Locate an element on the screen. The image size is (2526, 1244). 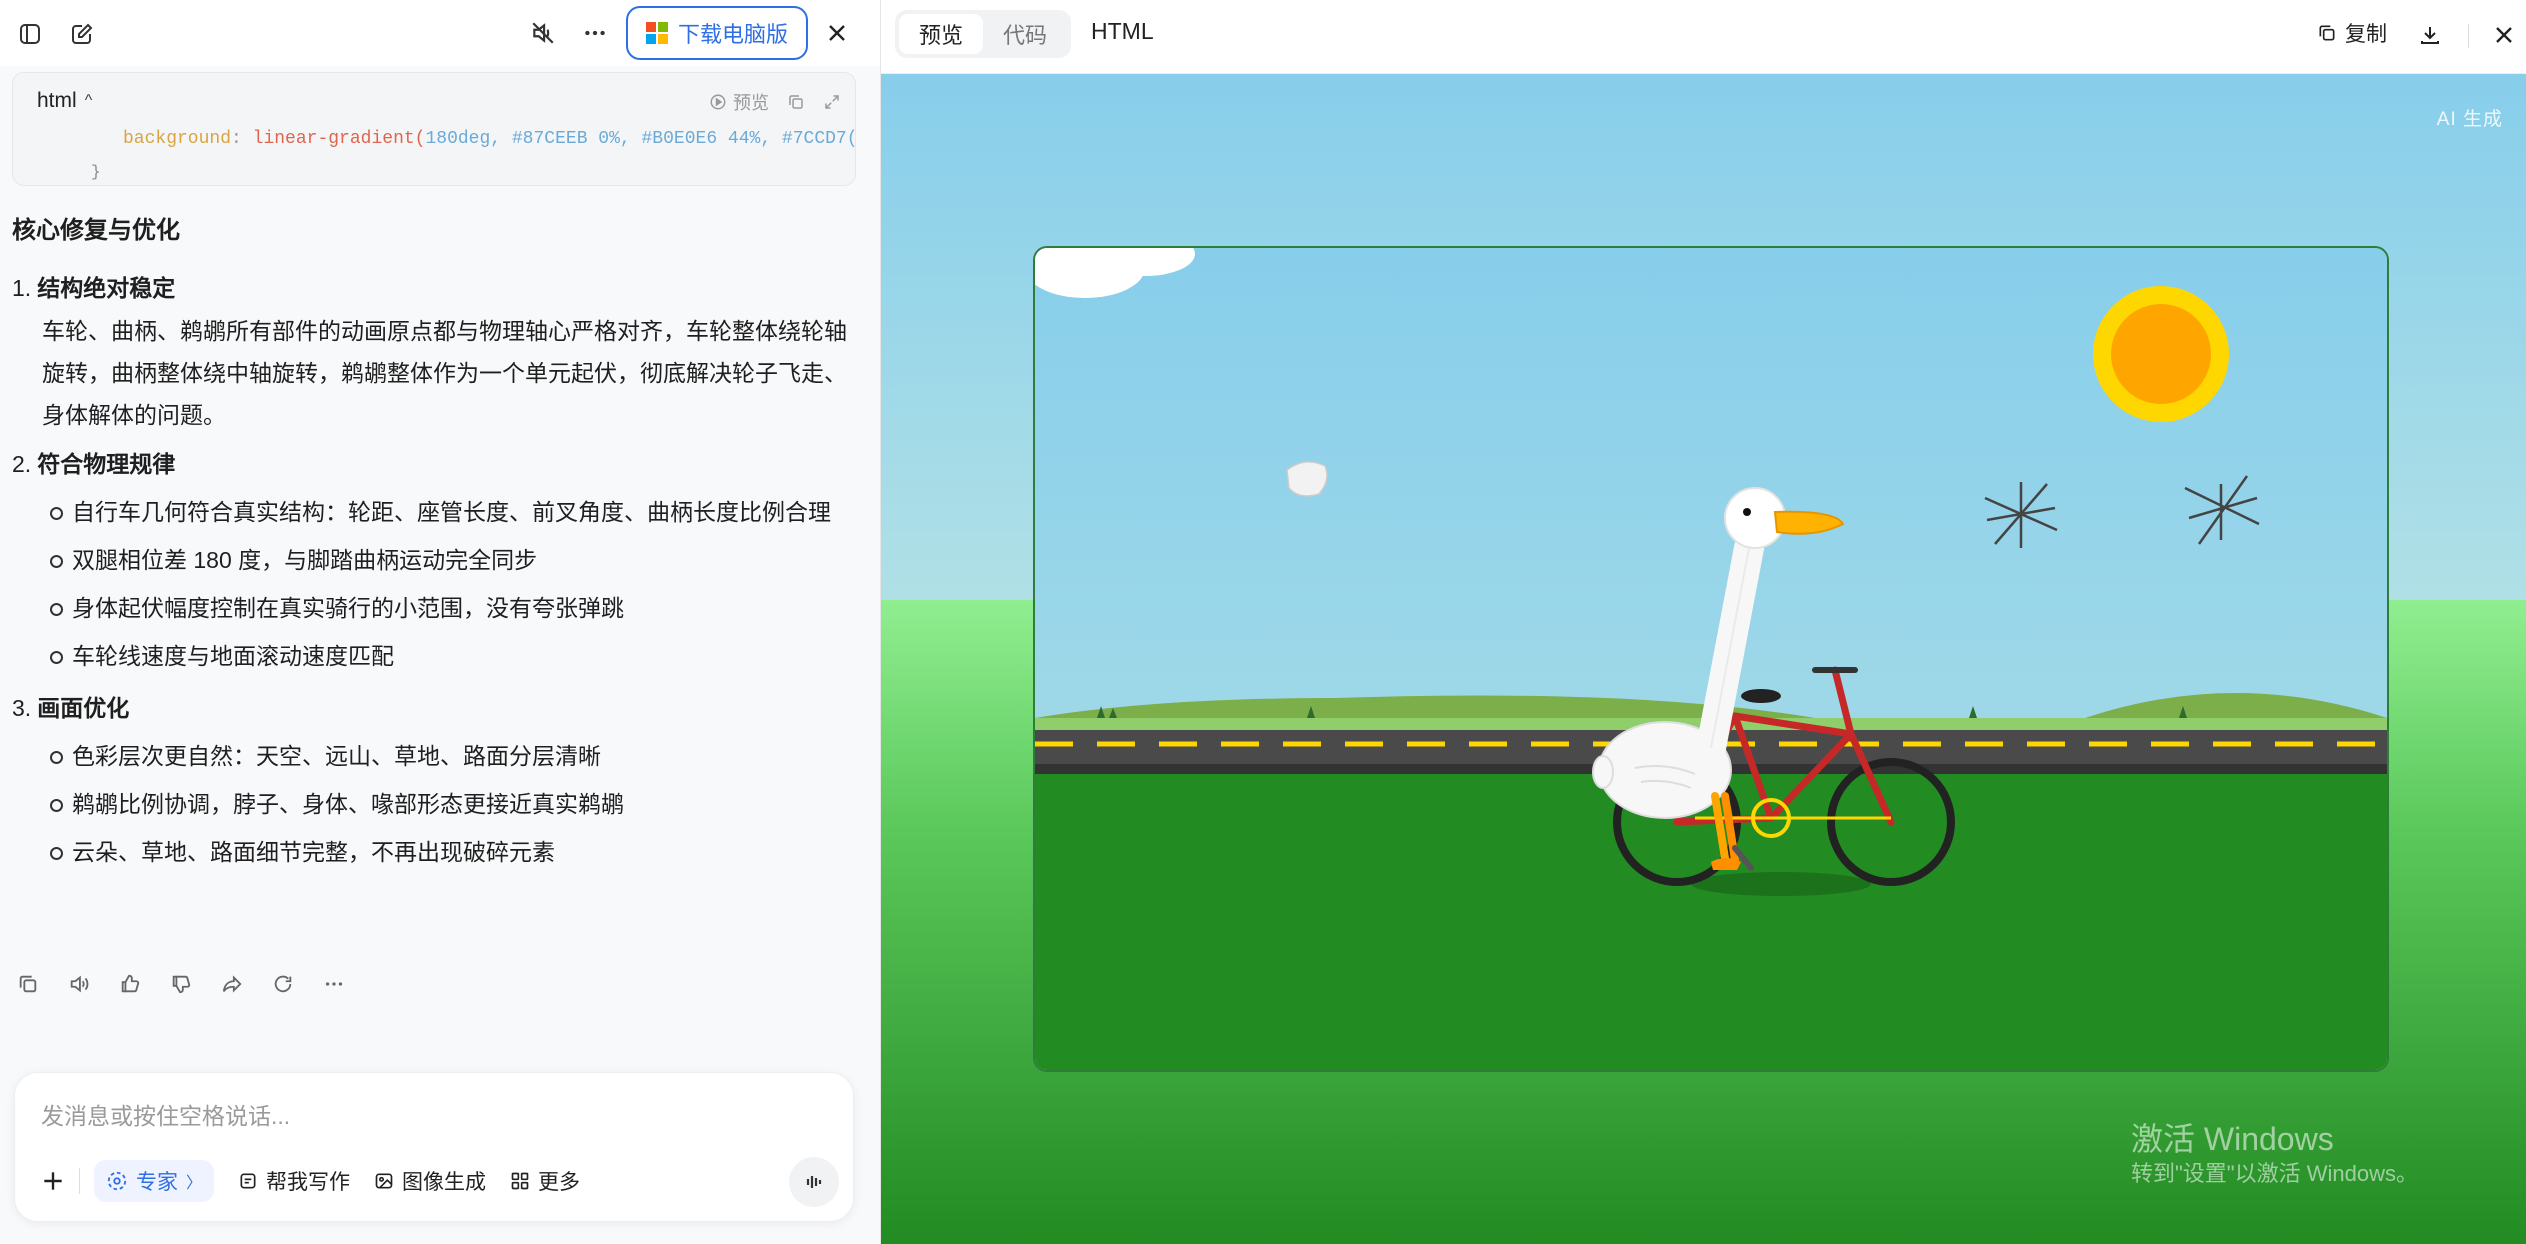
message-composer: 发消息或按住空格说话... 专家 〉 帮我写作 图像生成 更多 is located at coordinates (434, 1147).